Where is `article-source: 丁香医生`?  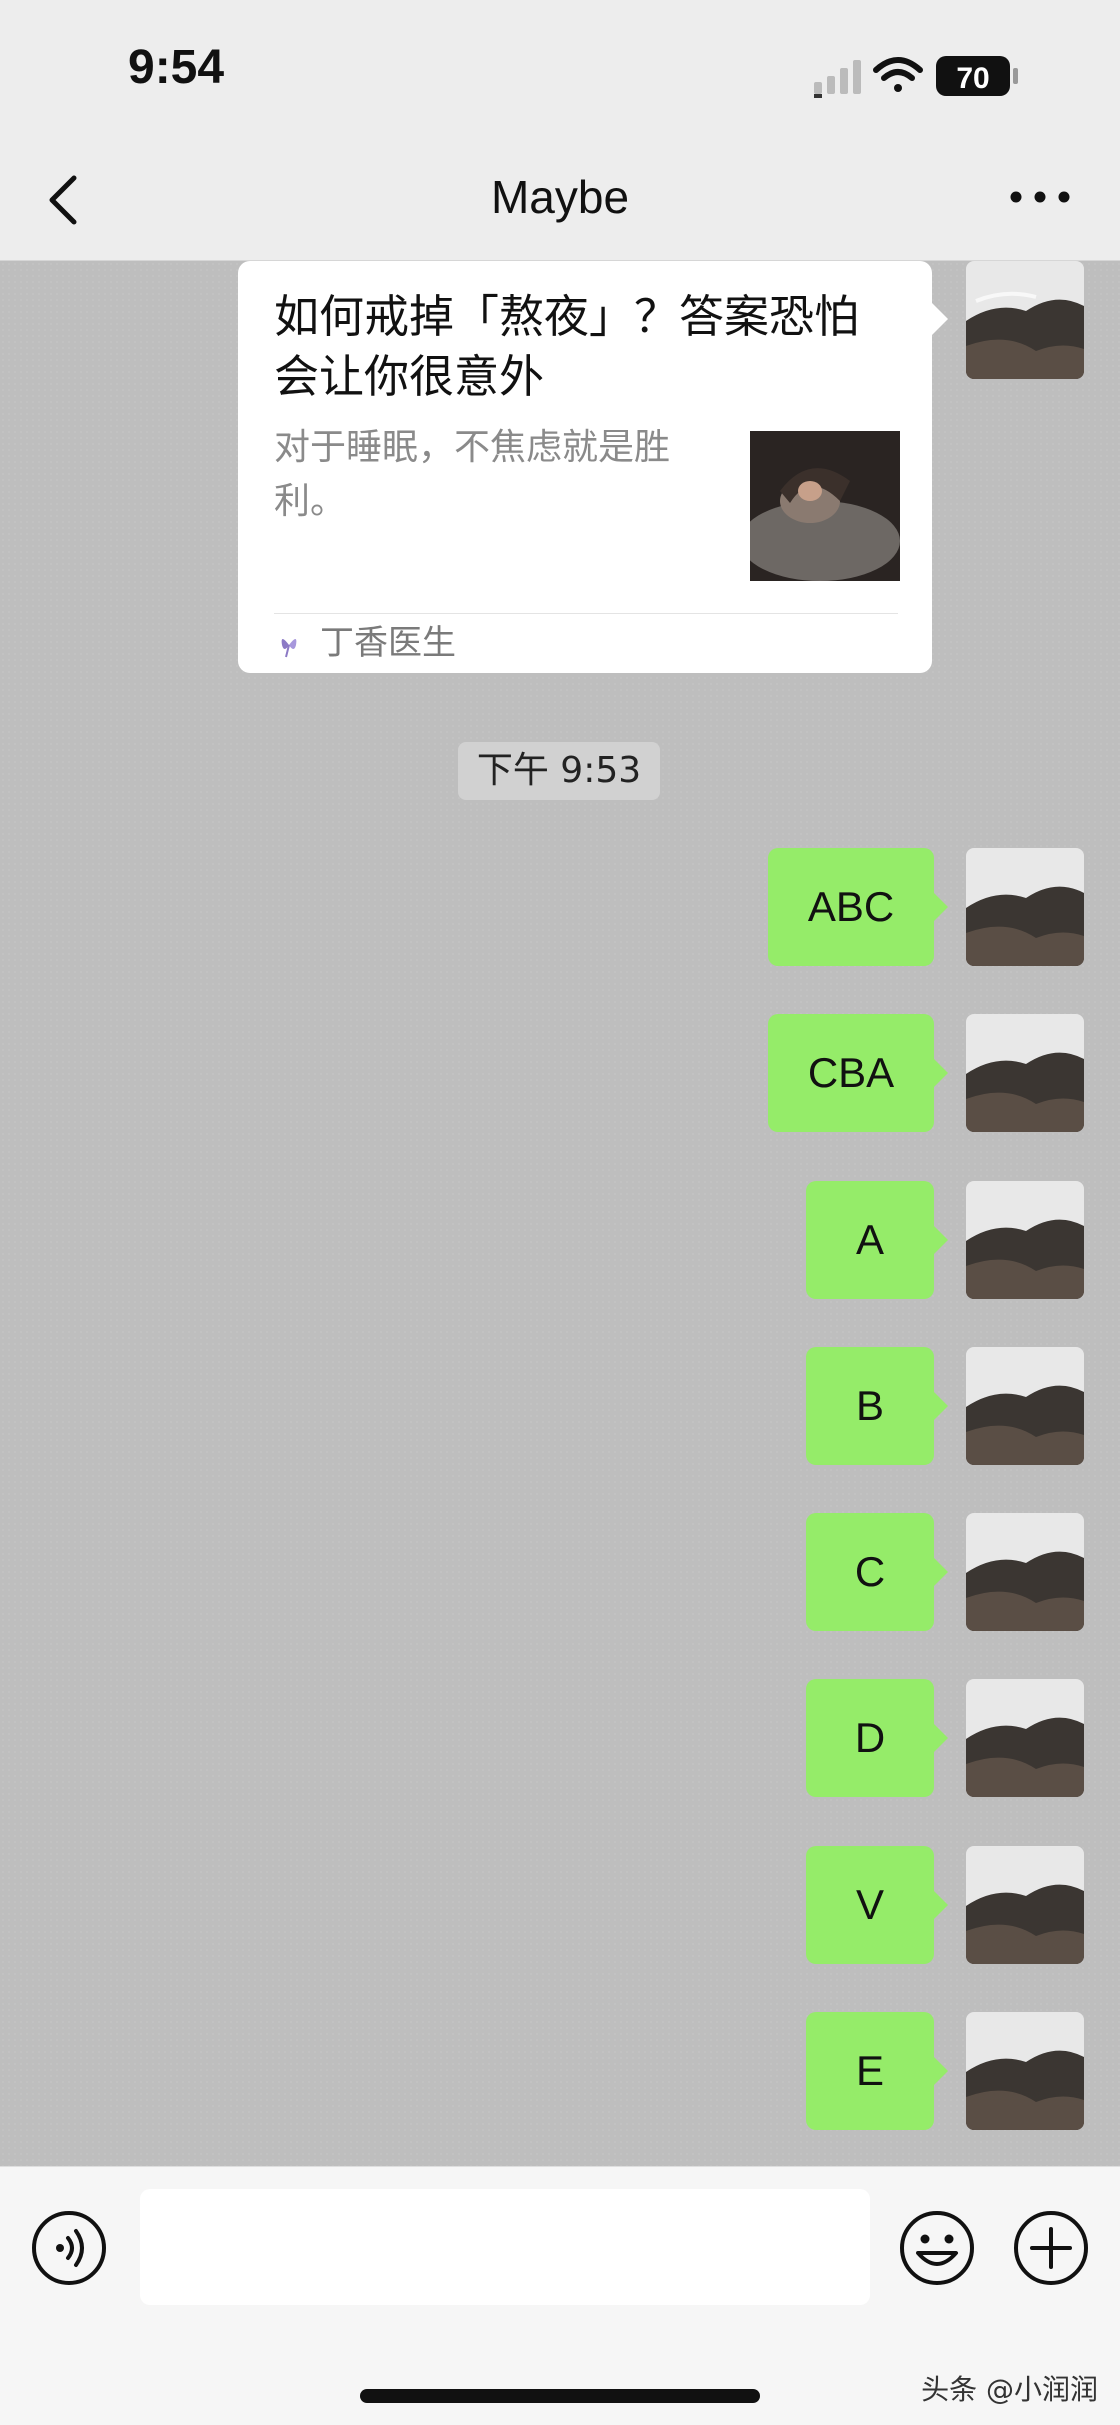
article-source: 丁香医生 is located at coordinates (388, 643).